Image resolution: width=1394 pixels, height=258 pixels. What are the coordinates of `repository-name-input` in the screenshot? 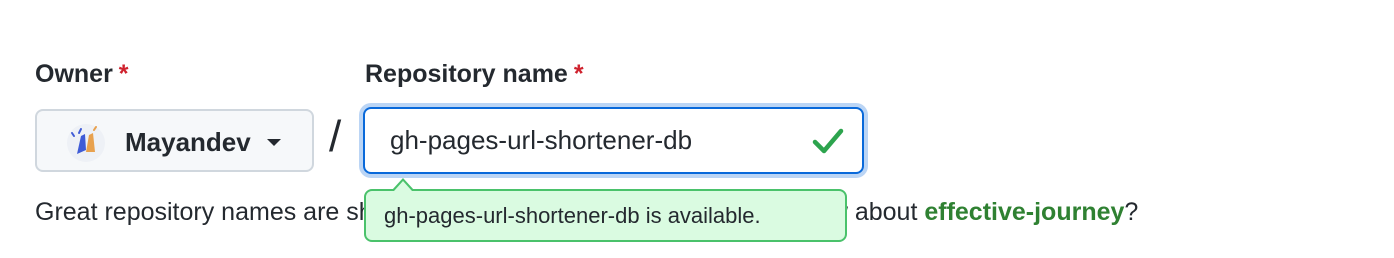 It's located at (580, 140).